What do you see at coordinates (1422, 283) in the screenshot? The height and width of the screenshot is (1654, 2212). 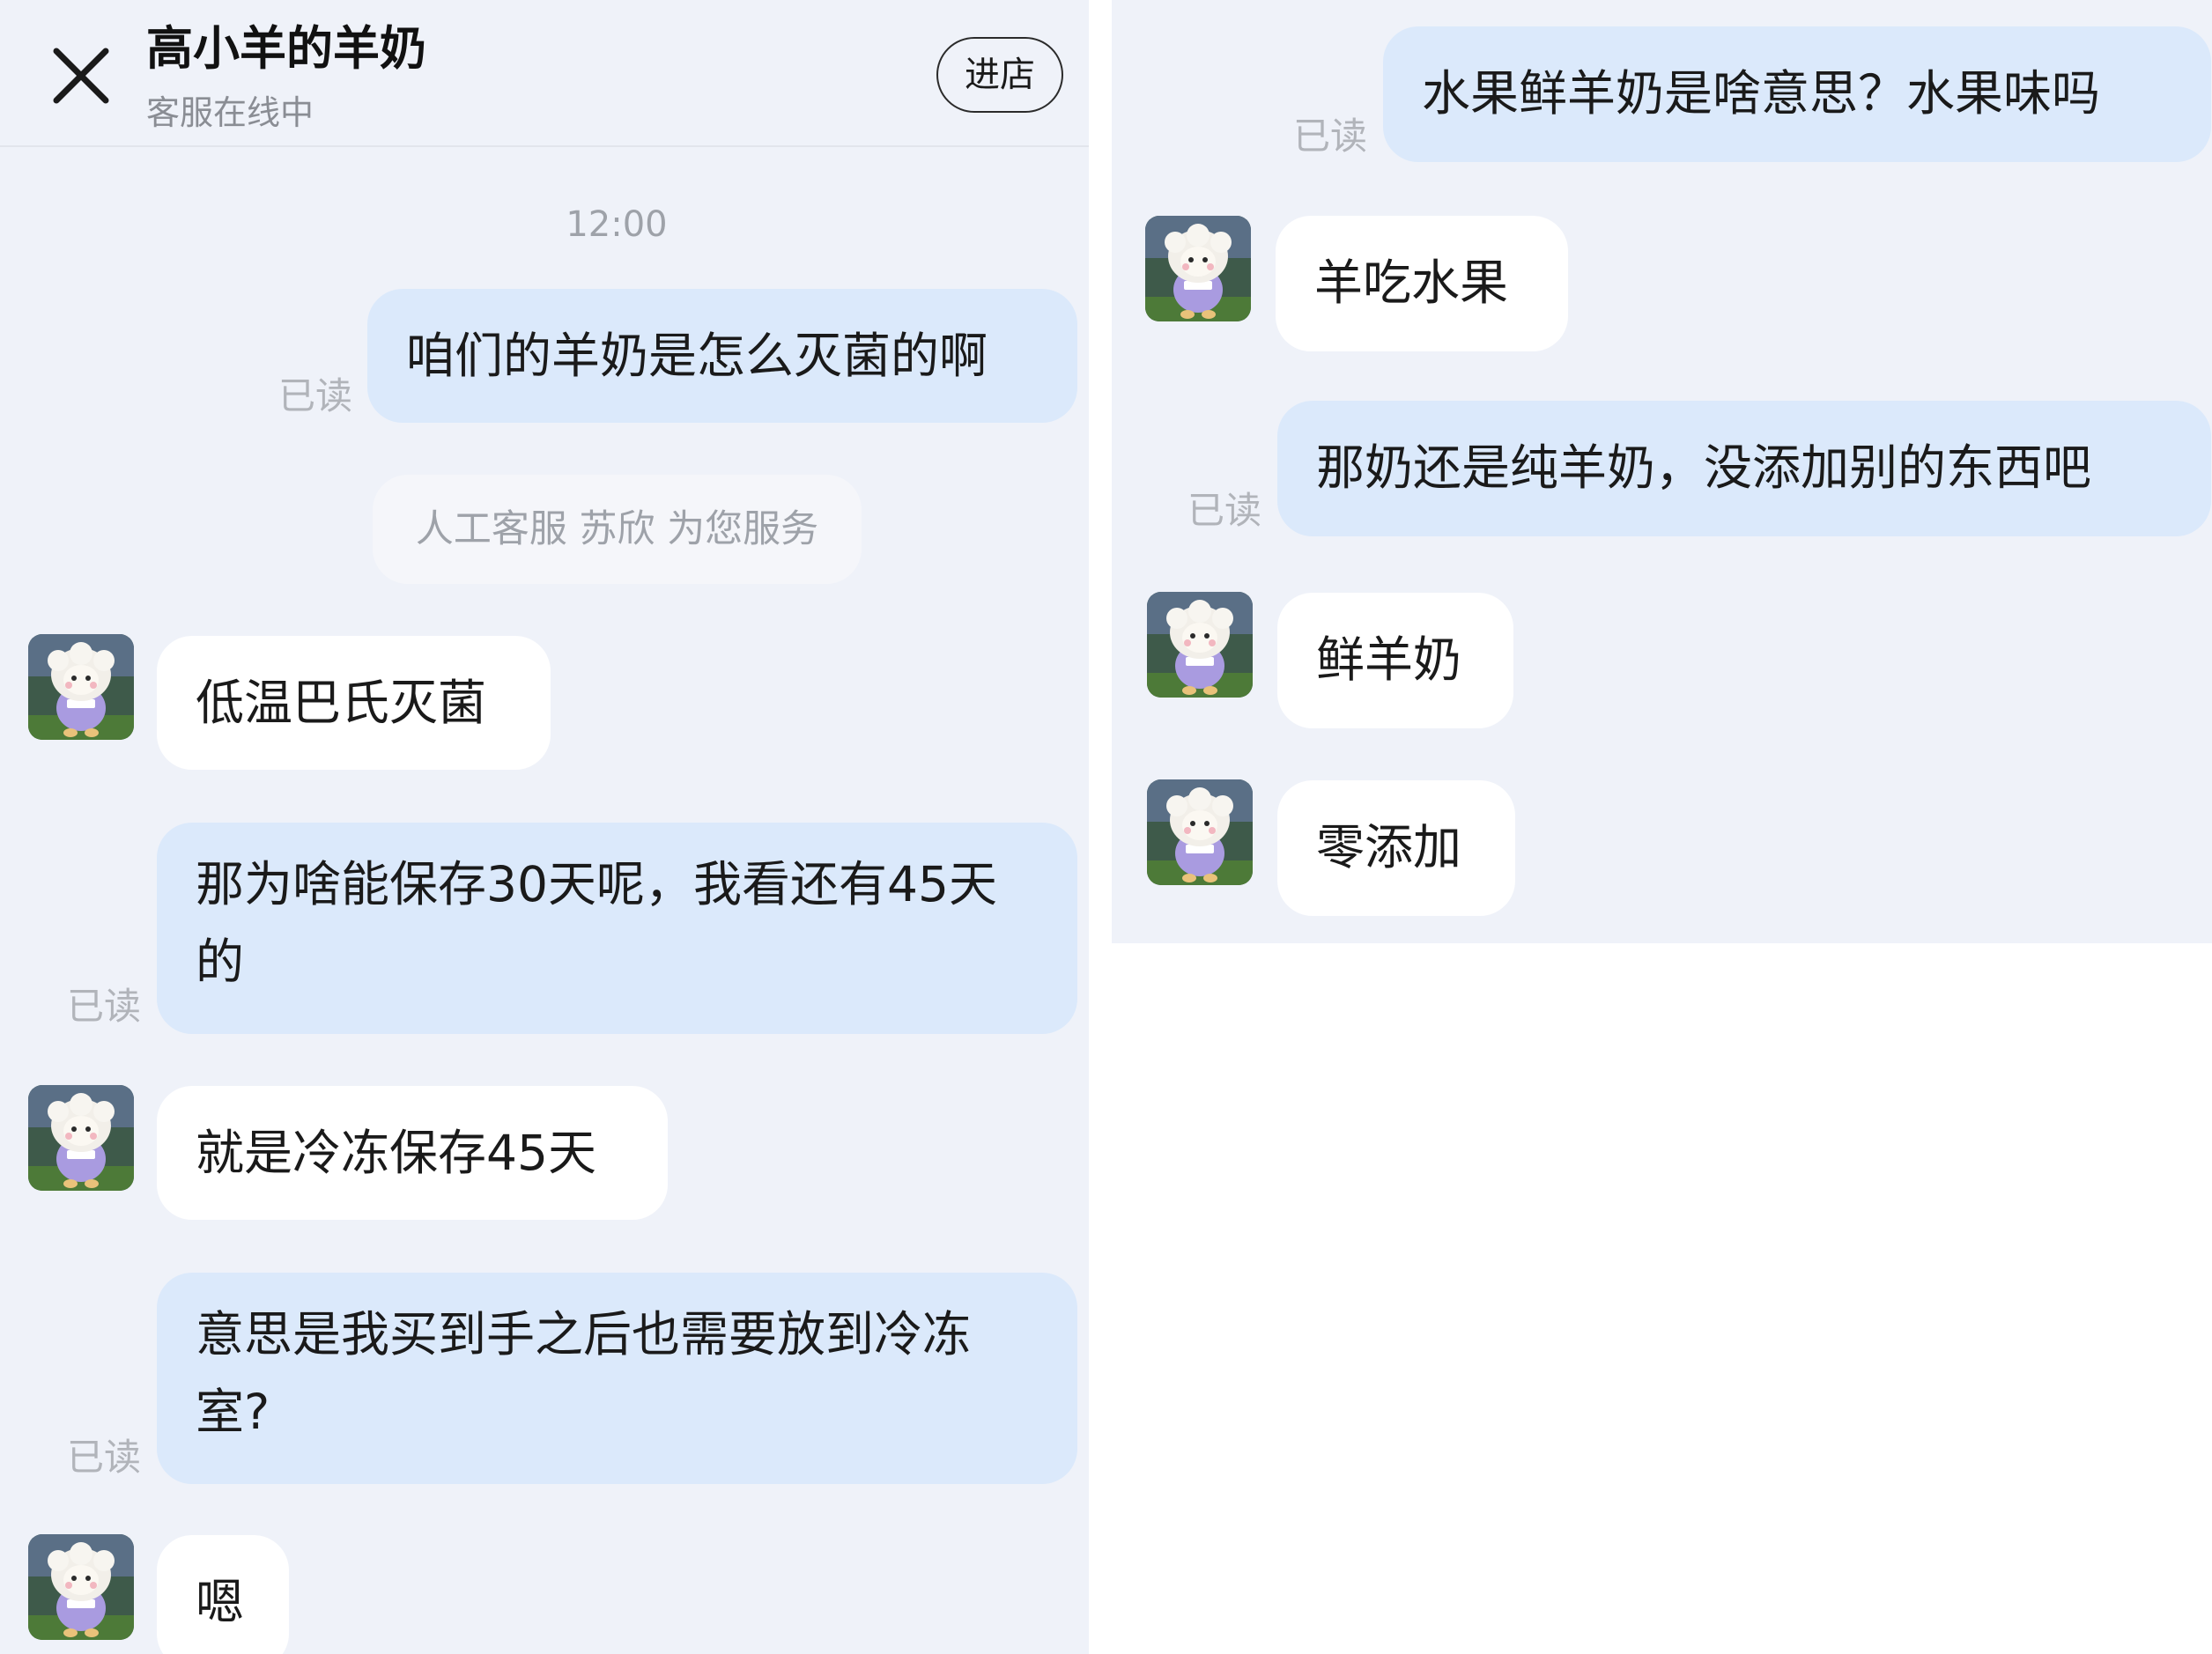 I see `agent-message-bubble: 羊吃水果` at bounding box center [1422, 283].